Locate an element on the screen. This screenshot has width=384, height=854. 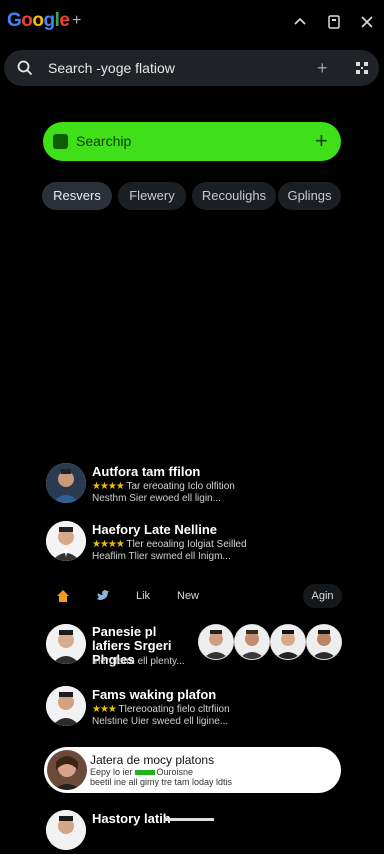
home-icon is located at coordinates (63, 596).